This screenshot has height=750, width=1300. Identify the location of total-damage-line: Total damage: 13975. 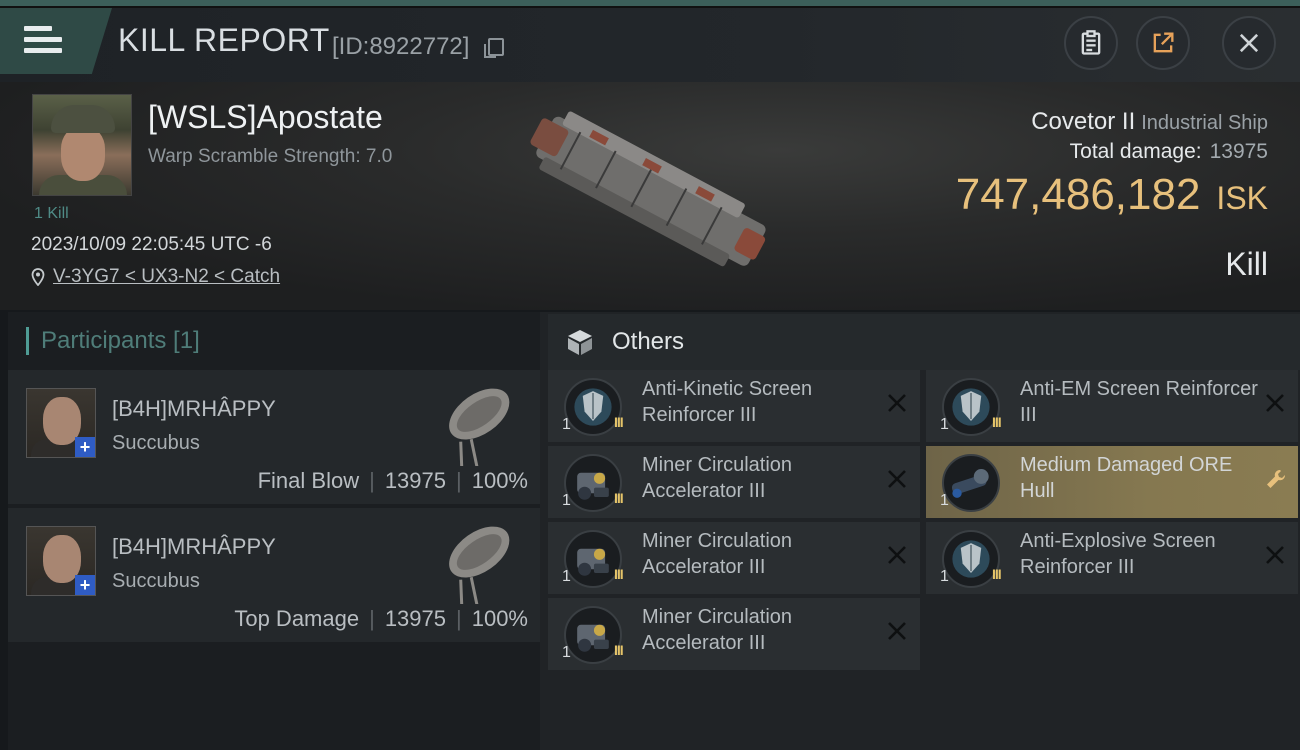
(1169, 152).